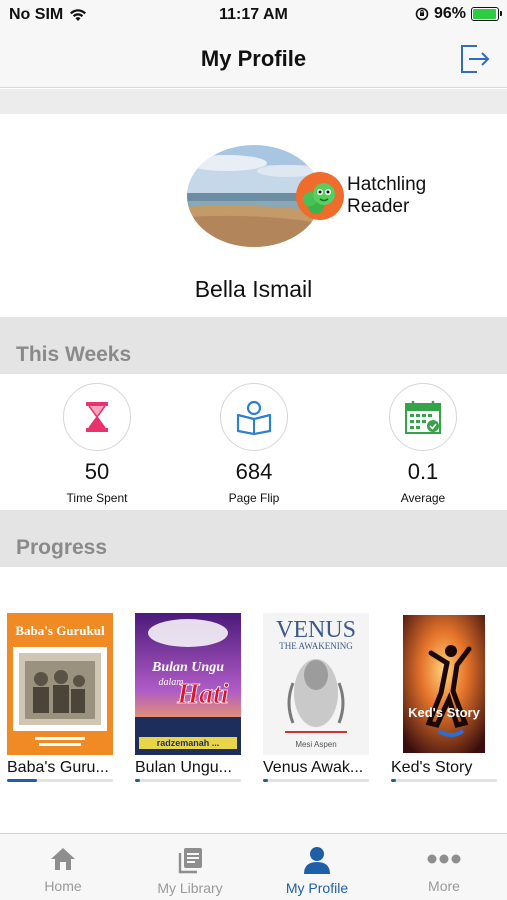 The height and width of the screenshot is (900, 507). I want to click on book-cover-author: Mesi Aspen, so click(315, 744).